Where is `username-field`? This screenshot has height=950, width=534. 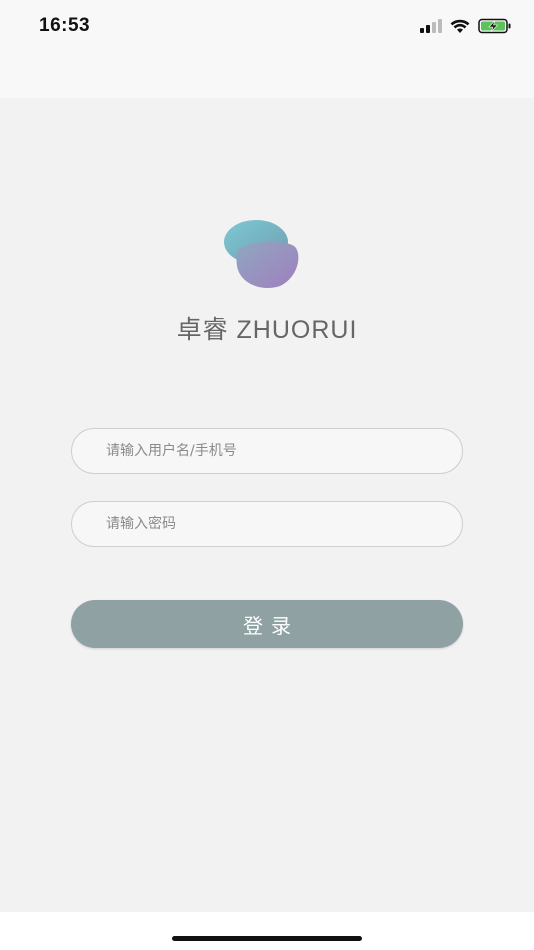
username-field is located at coordinates (267, 451).